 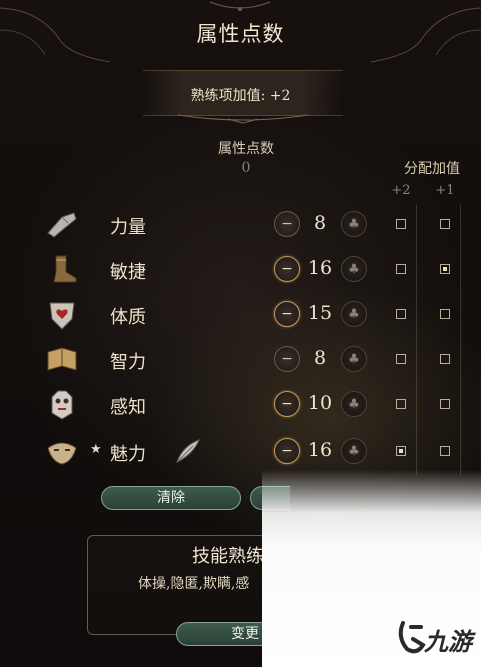 I want to click on star-icon: ★, so click(x=96, y=449).